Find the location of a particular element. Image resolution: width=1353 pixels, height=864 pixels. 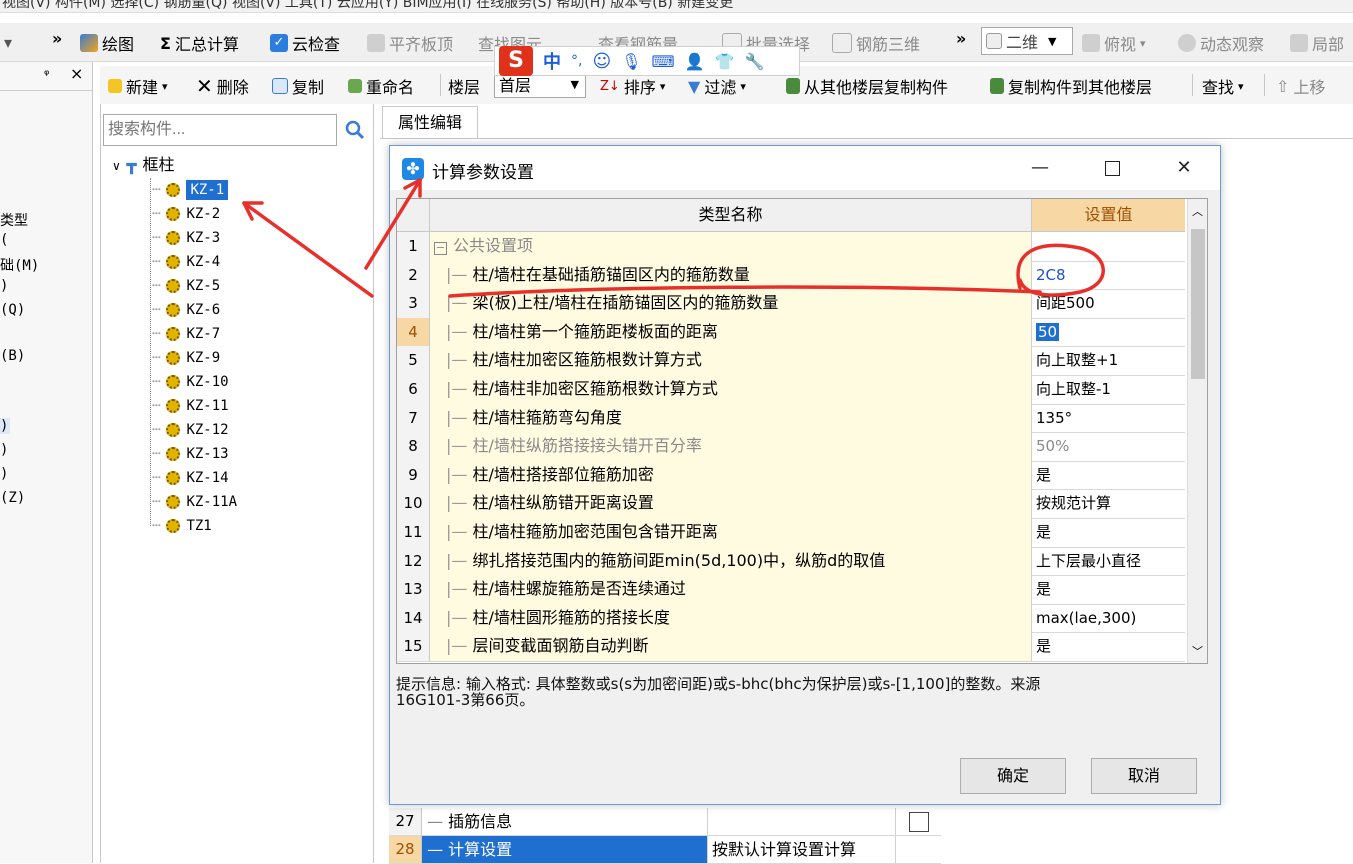

annotation-arrow-to-dialog is located at coordinates (393, 224).